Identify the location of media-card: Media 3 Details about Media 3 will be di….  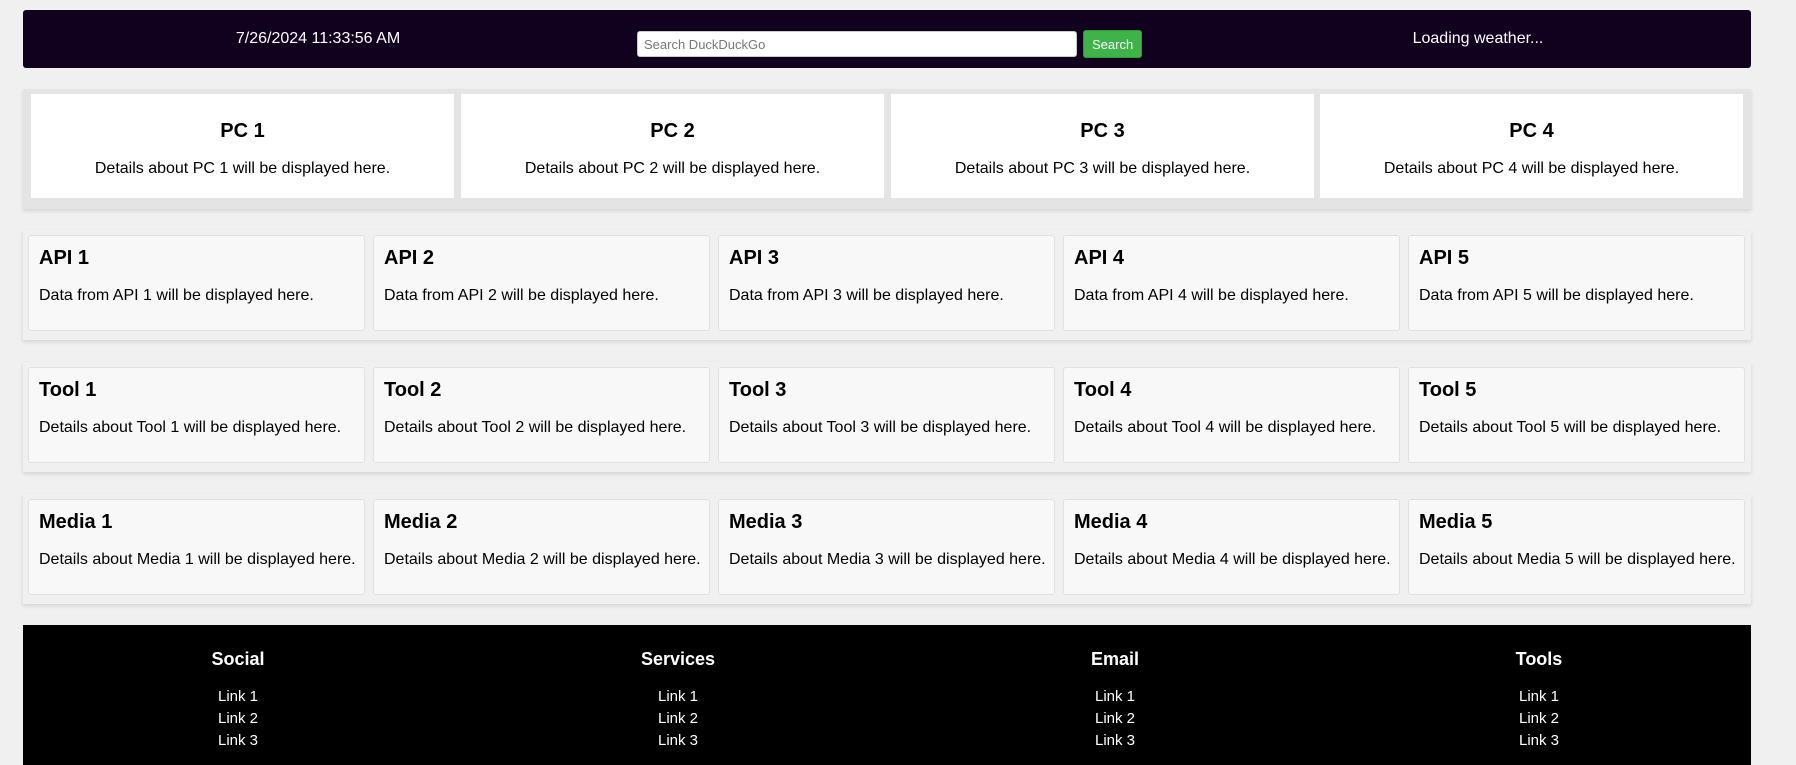
(886, 547).